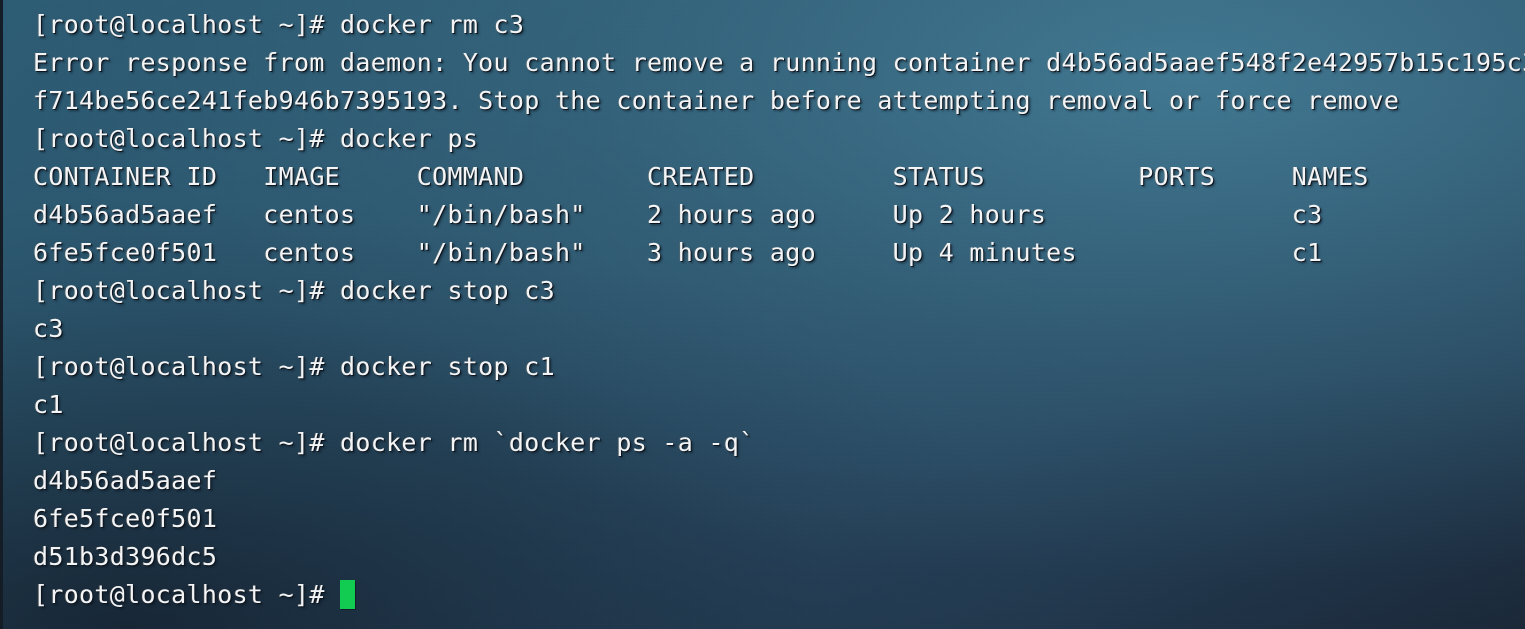 Image resolution: width=1525 pixels, height=629 pixels. What do you see at coordinates (348, 594) in the screenshot?
I see `text-cursor` at bounding box center [348, 594].